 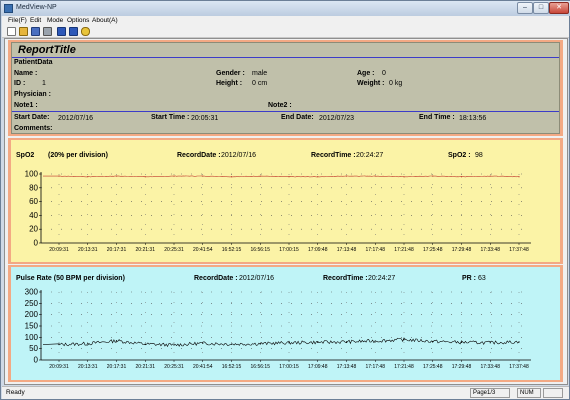 What do you see at coordinates (347, 367) in the screenshot?
I see `pr-xtick-label: 17:13:48` at bounding box center [347, 367].